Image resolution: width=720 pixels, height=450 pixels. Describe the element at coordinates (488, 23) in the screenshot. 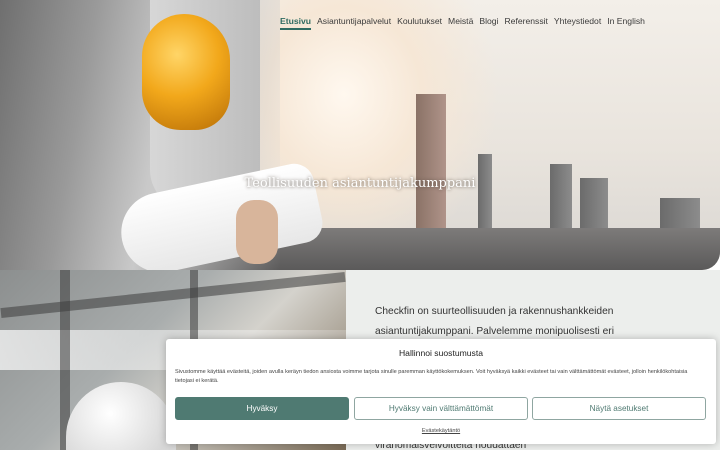

I see `nav-item-blogi: Blogi` at that location.